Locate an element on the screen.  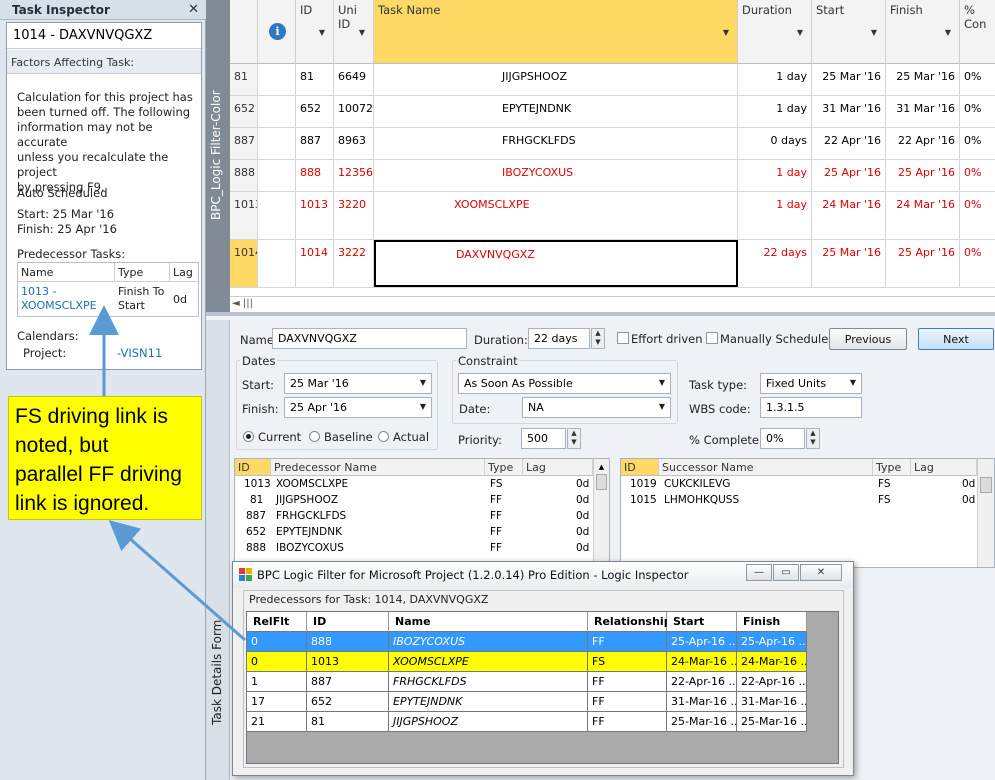
arrow-to-callout is located at coordinates (177, 581).